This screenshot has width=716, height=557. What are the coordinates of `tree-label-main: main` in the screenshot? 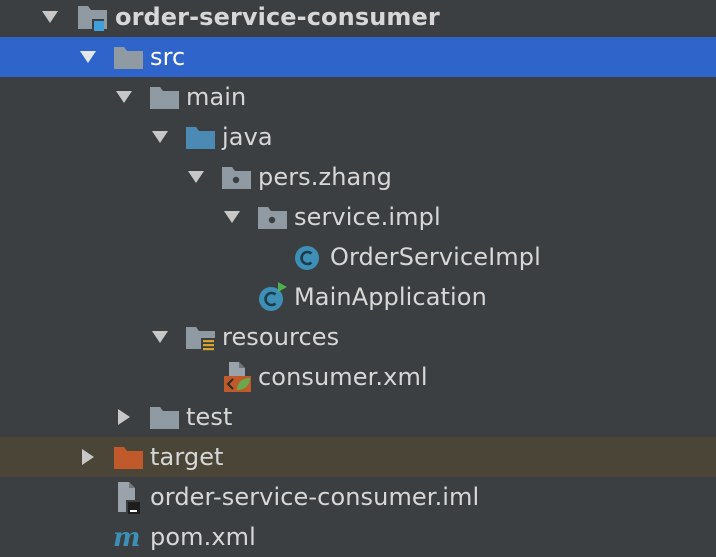 It's located at (216, 97).